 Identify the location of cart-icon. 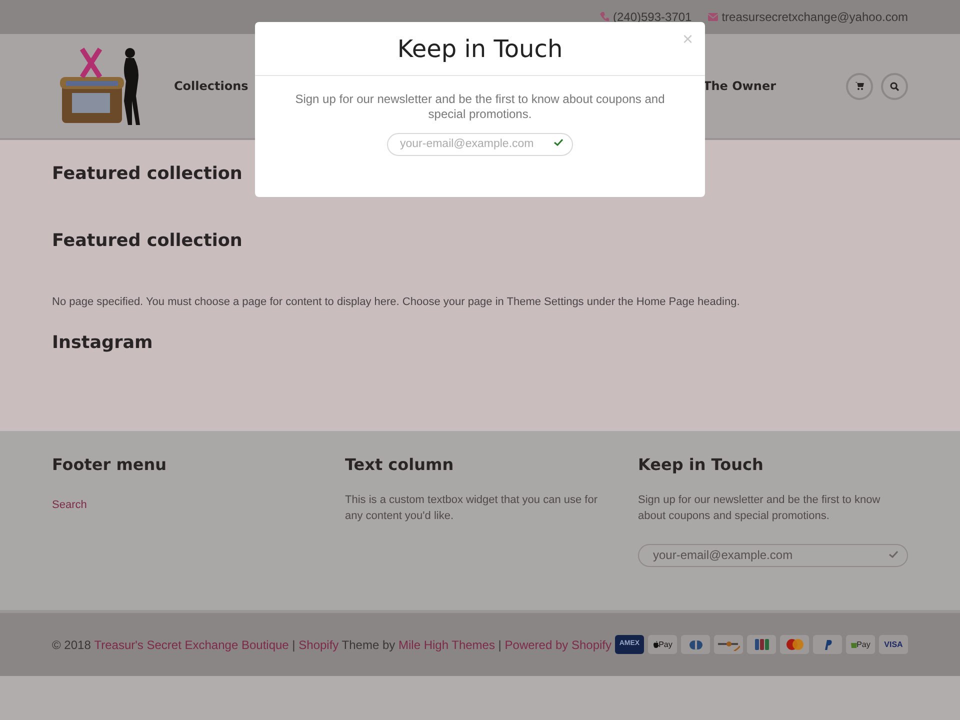
(859, 86).